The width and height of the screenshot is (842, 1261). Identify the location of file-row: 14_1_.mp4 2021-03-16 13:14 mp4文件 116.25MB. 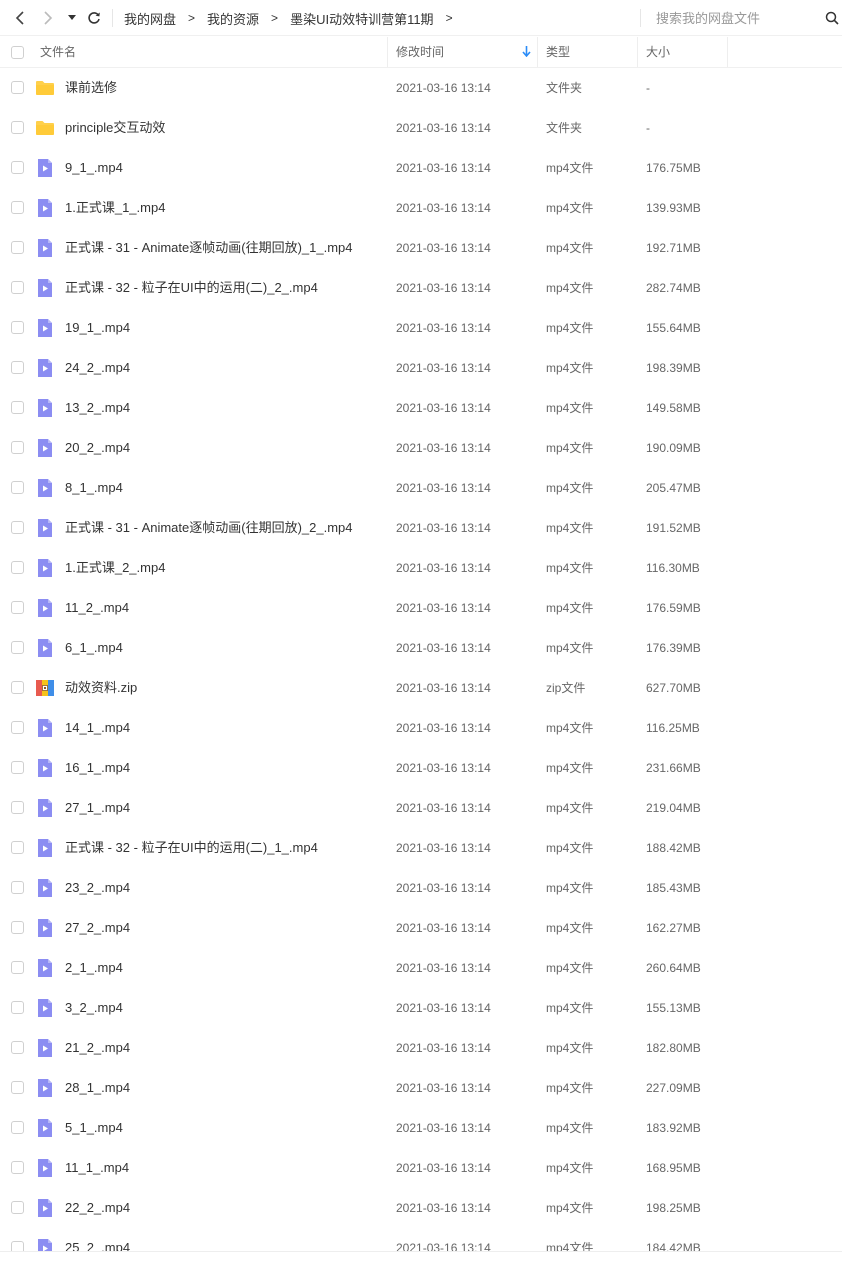
(421, 728).